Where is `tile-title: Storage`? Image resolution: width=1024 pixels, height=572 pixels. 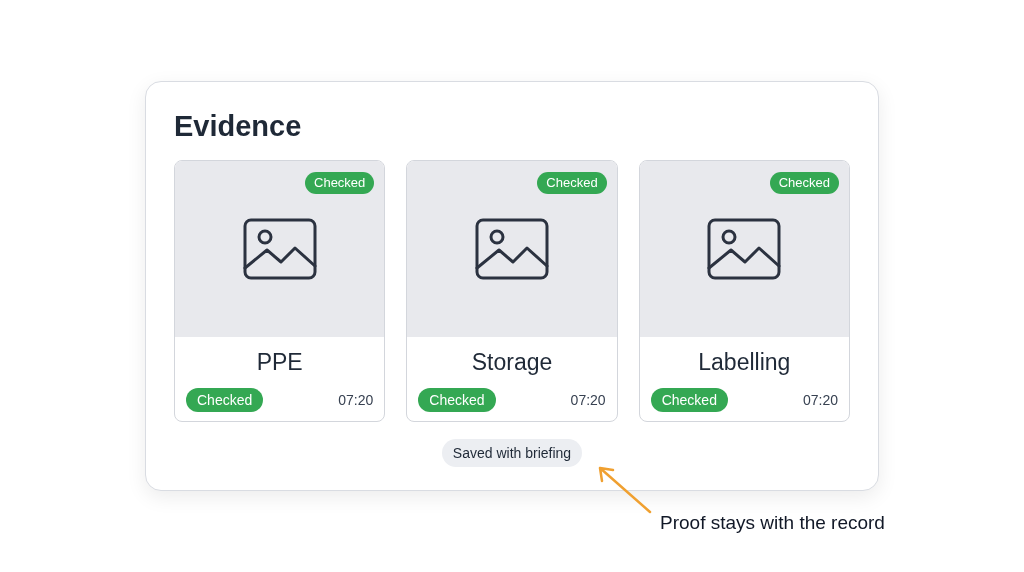
tile-title: Storage is located at coordinates (512, 362).